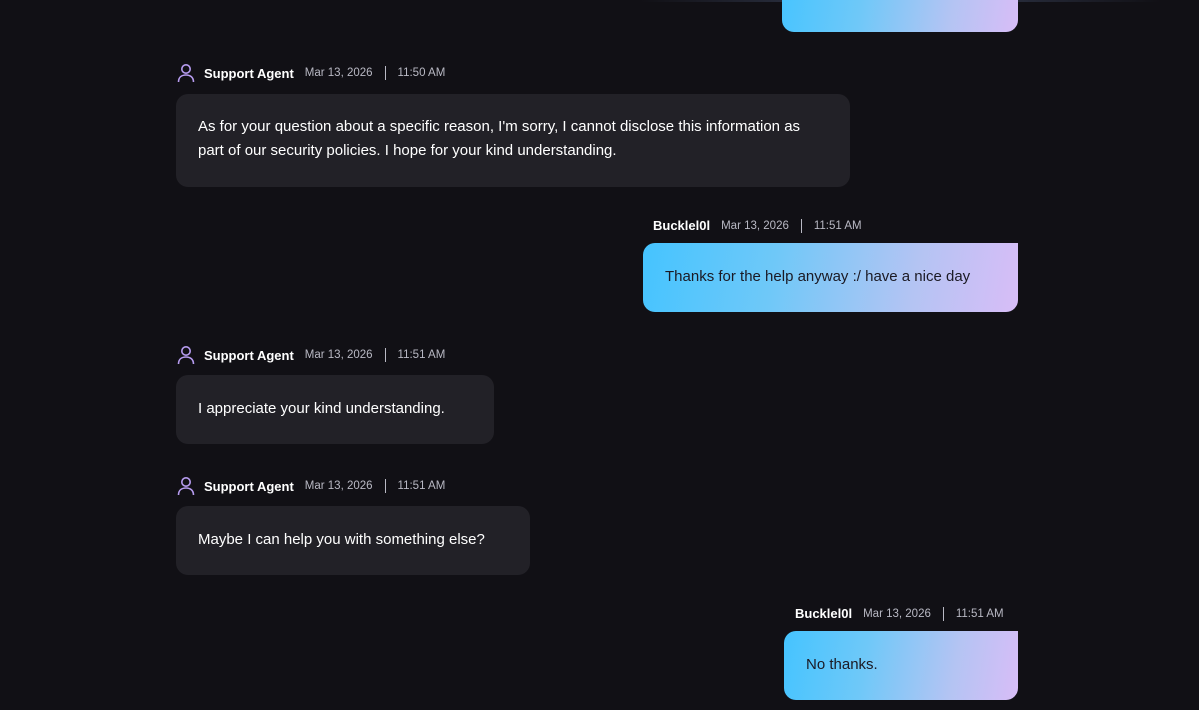 This screenshot has width=1199, height=710. What do you see at coordinates (900, 16) in the screenshot?
I see `user-message-bubble-partial` at bounding box center [900, 16].